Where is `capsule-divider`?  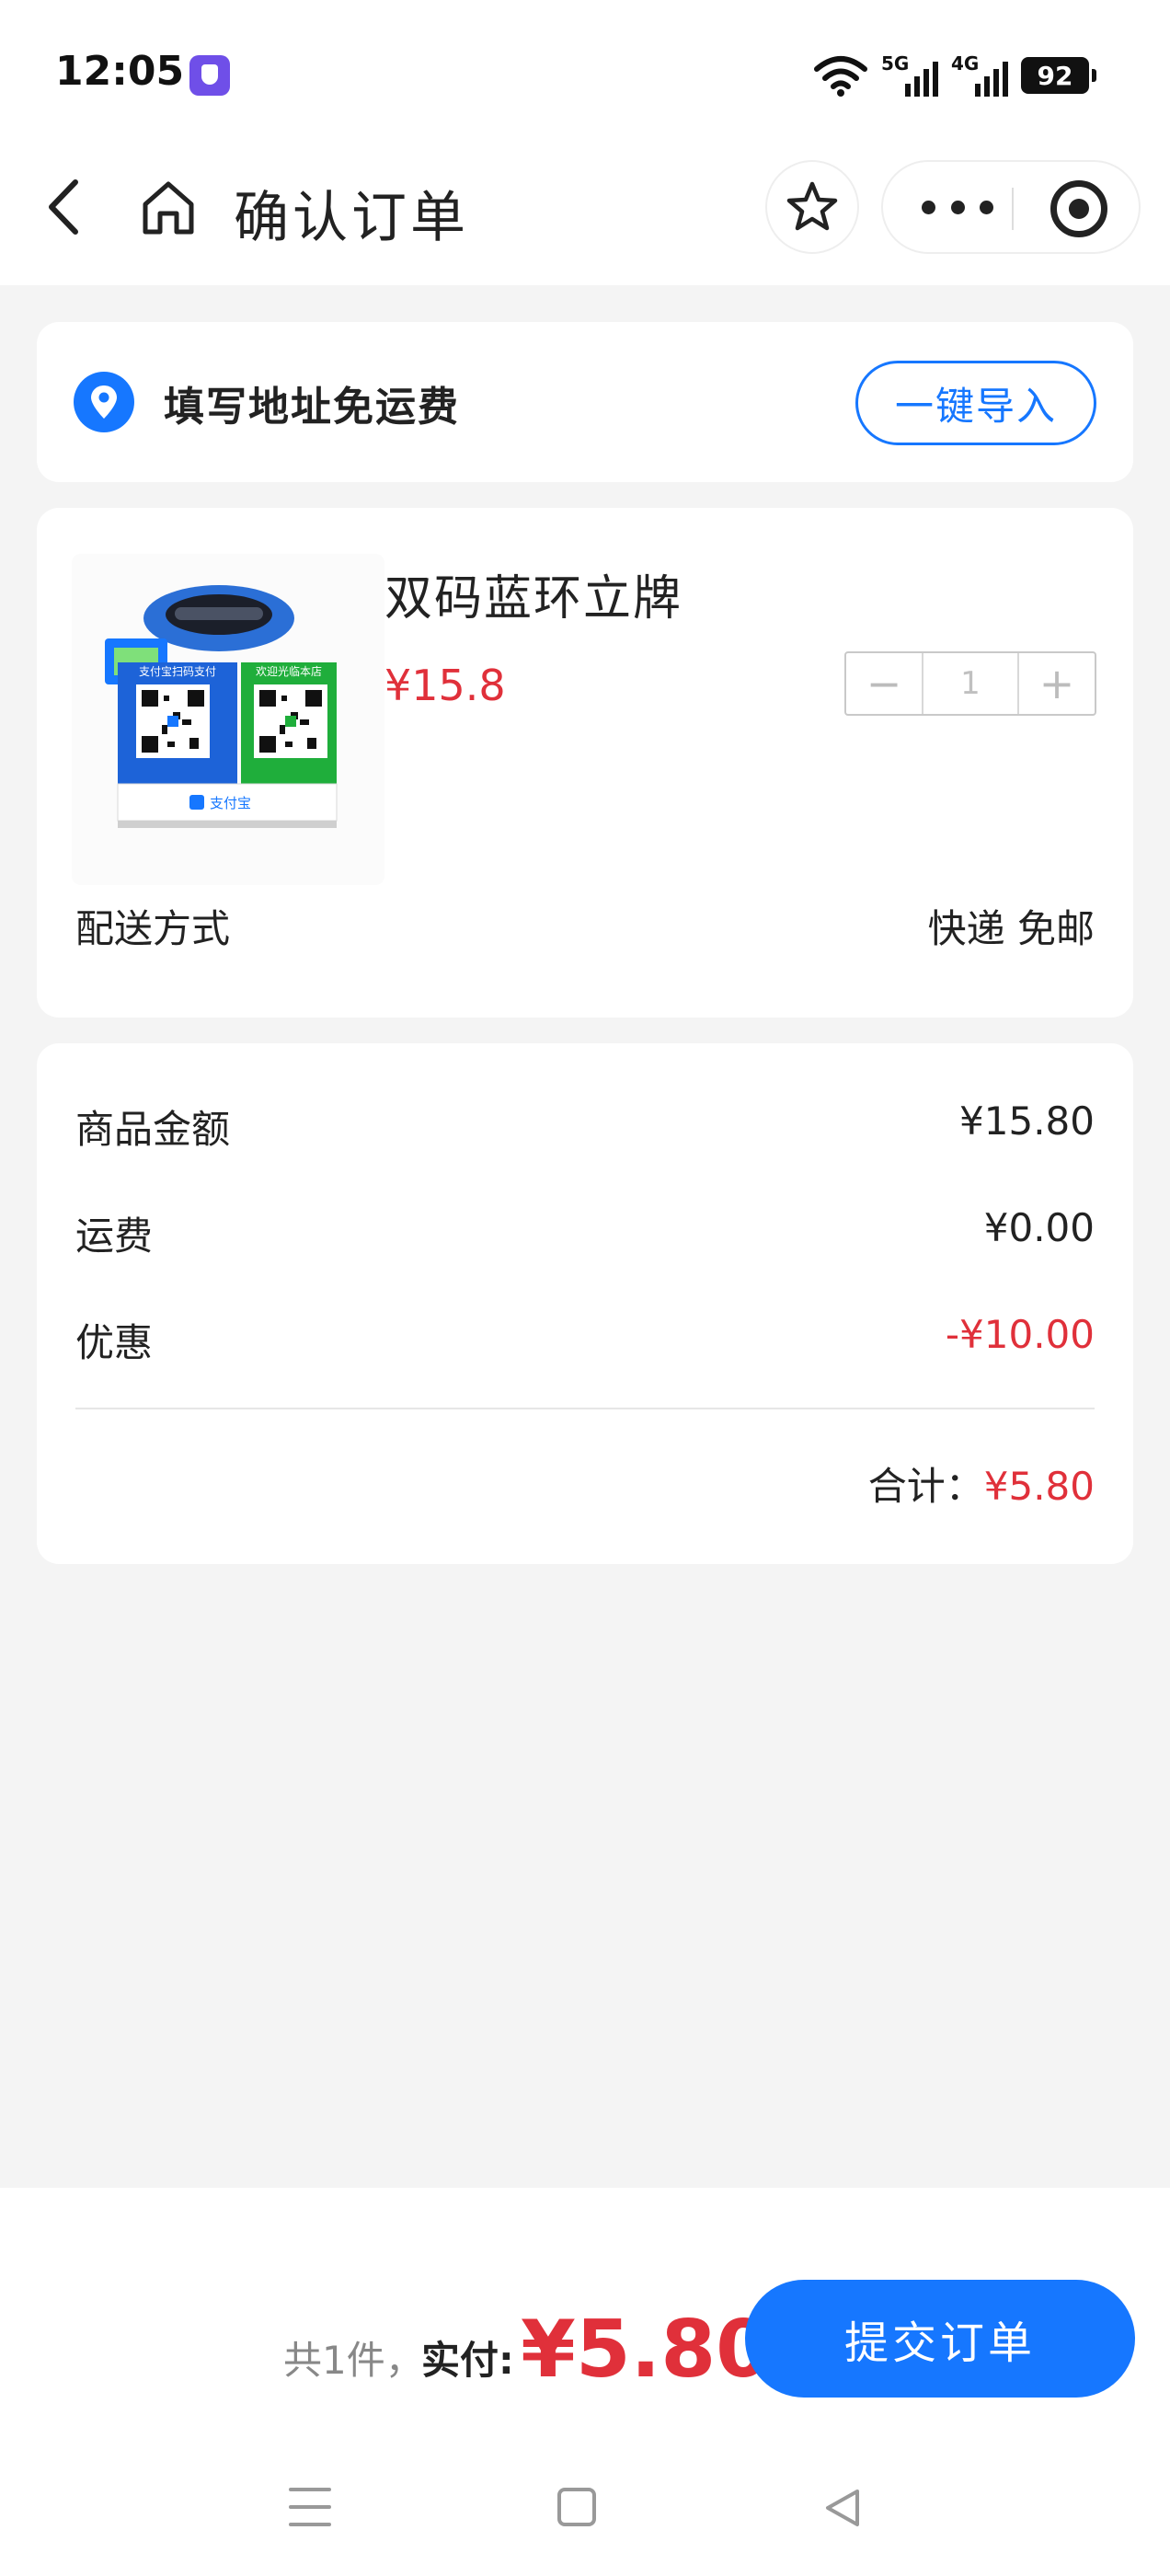 capsule-divider is located at coordinates (1013, 209).